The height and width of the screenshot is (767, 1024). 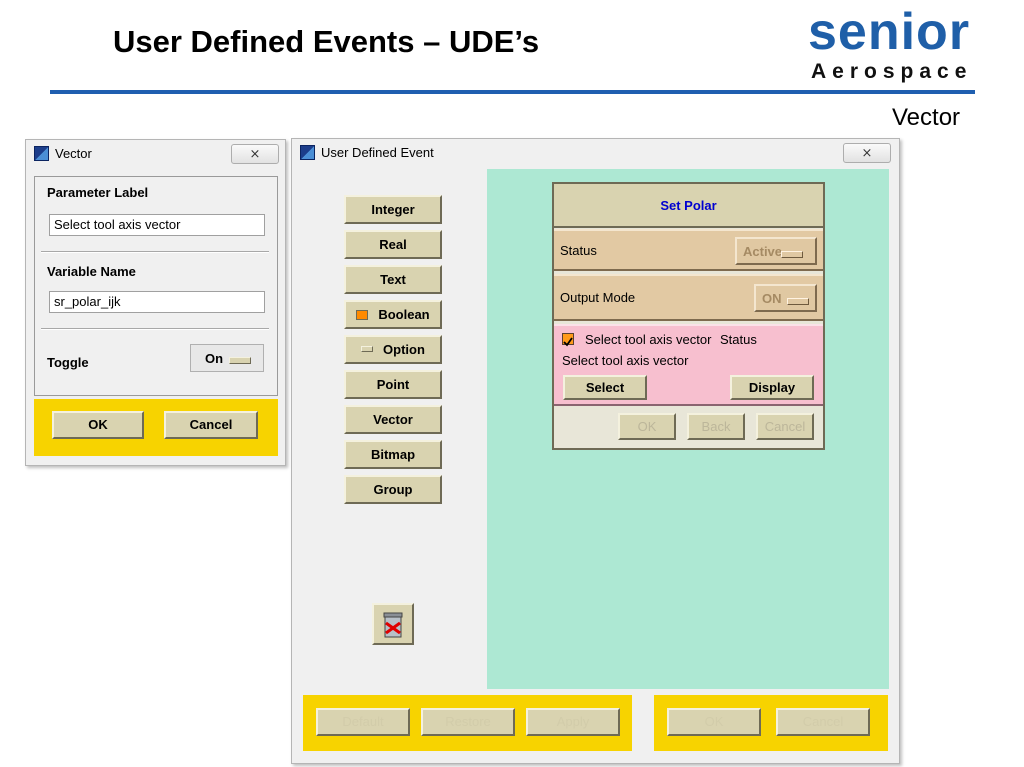 I want to click on palette-option-label: Option, so click(x=404, y=349).